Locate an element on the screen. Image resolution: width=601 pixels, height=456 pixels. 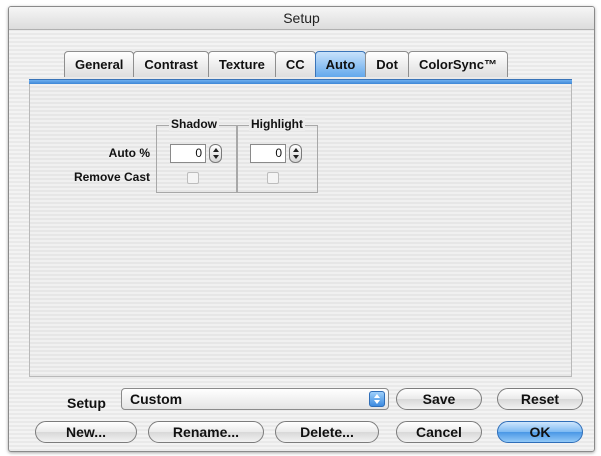
highlight-group-title: Highlight is located at coordinates (277, 124).